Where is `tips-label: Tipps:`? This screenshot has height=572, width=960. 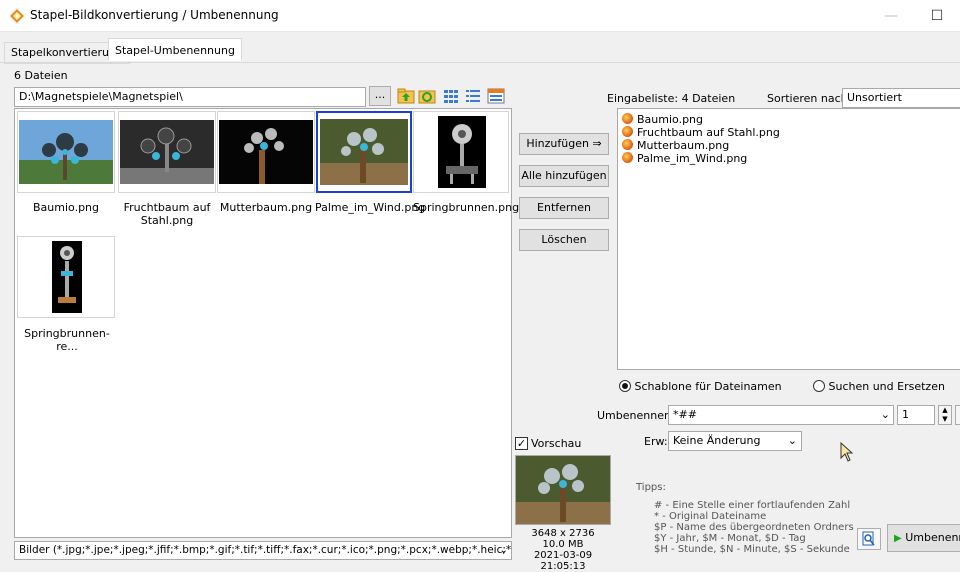 tips-label: Tipps: is located at coordinates (651, 487).